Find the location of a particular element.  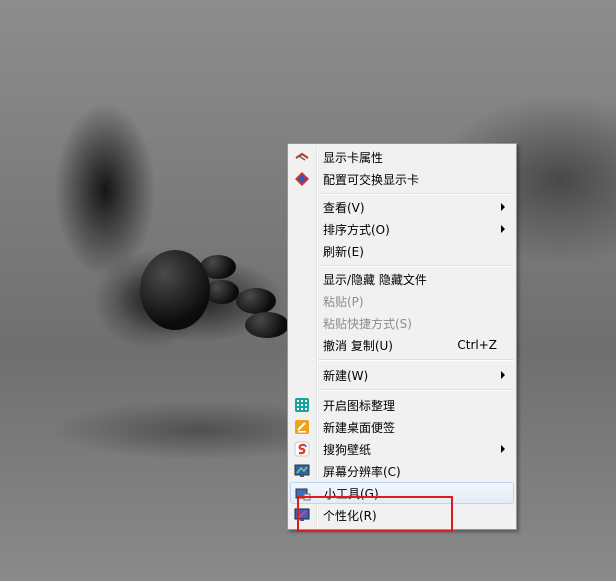

menu-item-switchable-graphics: 配置可交换显示卡 is located at coordinates (402, 179).